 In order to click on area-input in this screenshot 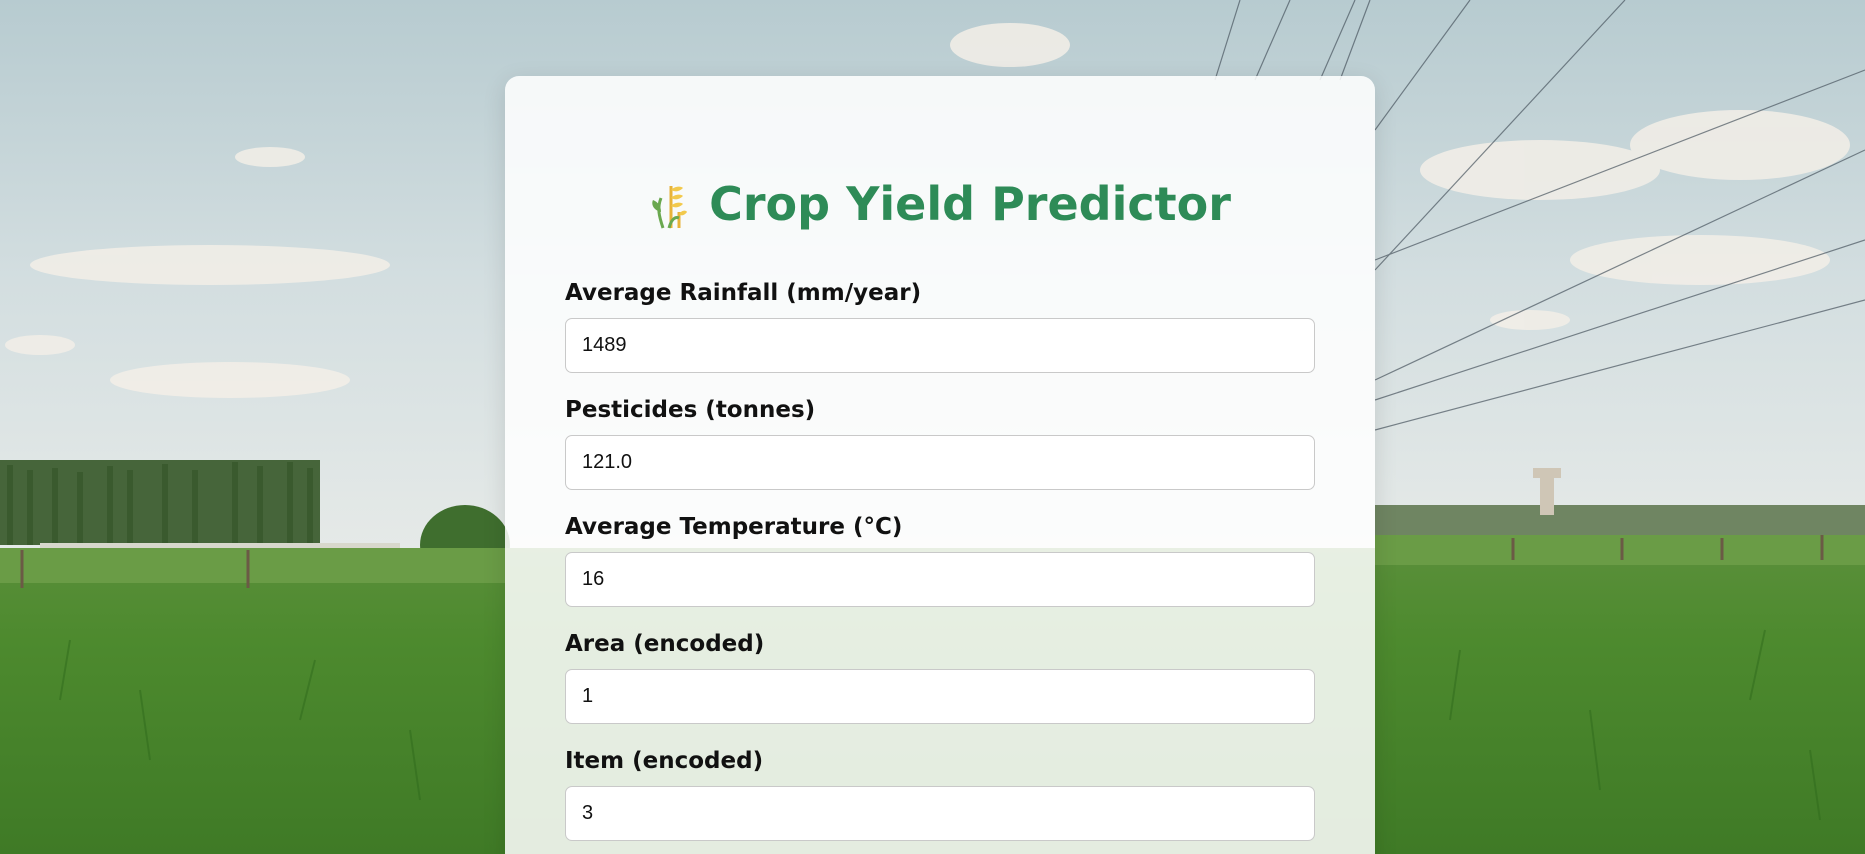, I will do `click(940, 696)`.